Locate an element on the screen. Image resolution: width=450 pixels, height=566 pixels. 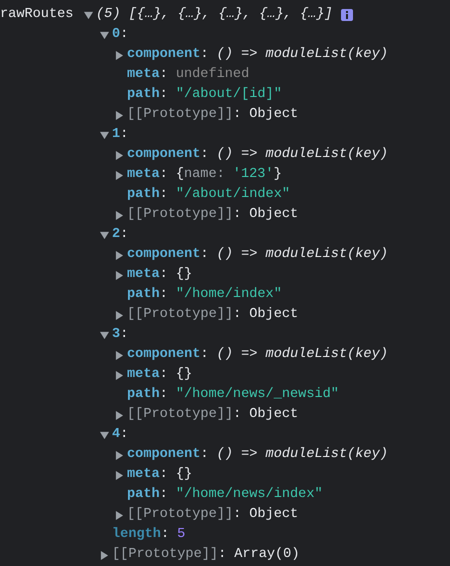
property-key: 4 is located at coordinates (116, 435).